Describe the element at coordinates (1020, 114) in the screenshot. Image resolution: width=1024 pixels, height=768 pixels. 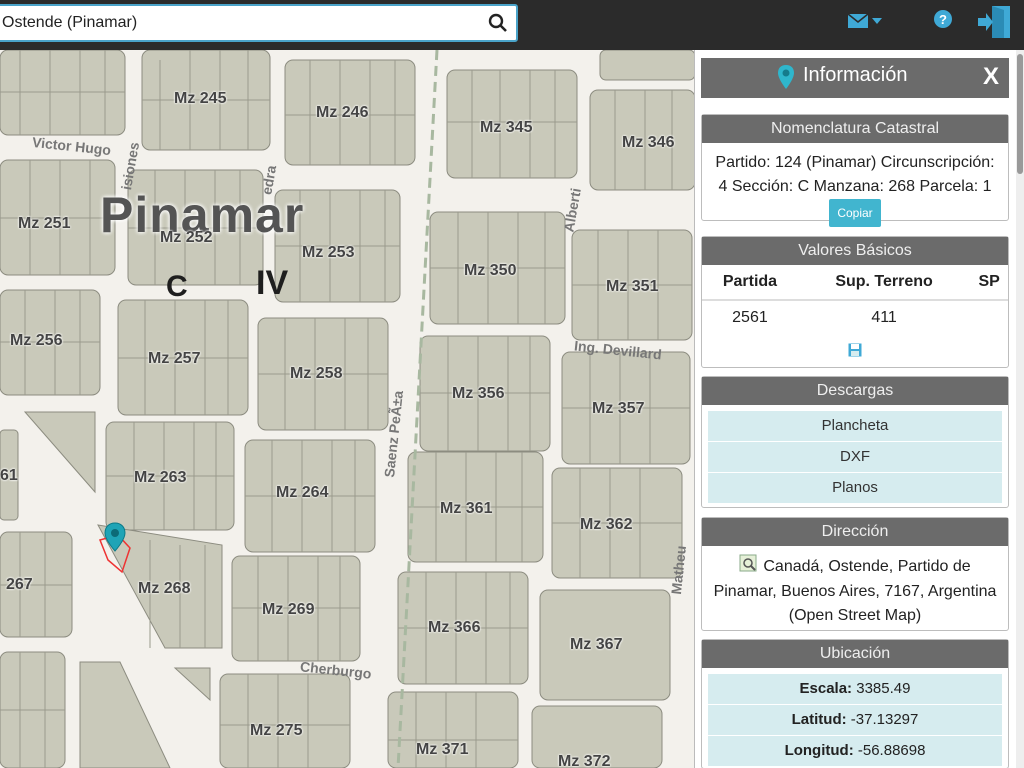
I see `scrollbar-thumb` at that location.